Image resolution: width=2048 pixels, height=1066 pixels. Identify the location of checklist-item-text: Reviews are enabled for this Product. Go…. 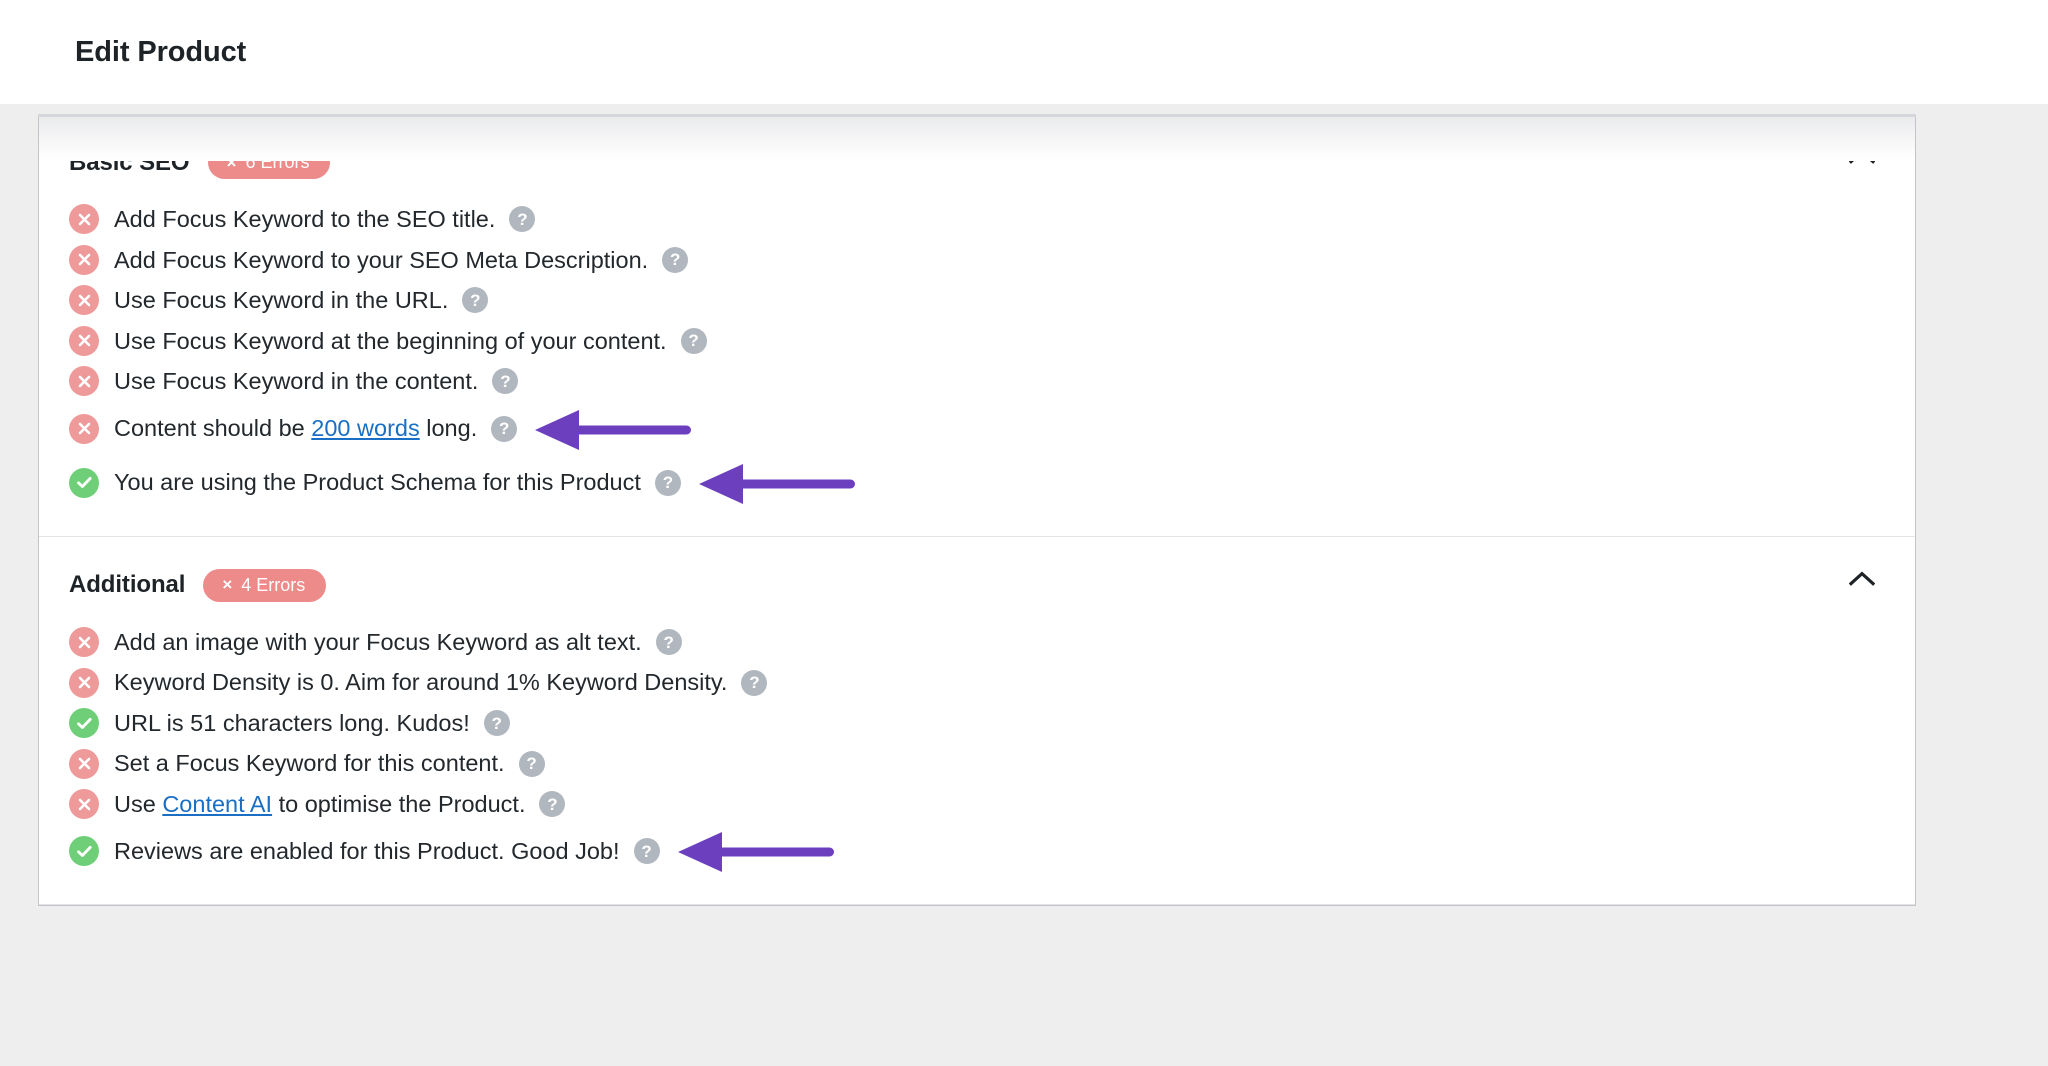
(367, 851).